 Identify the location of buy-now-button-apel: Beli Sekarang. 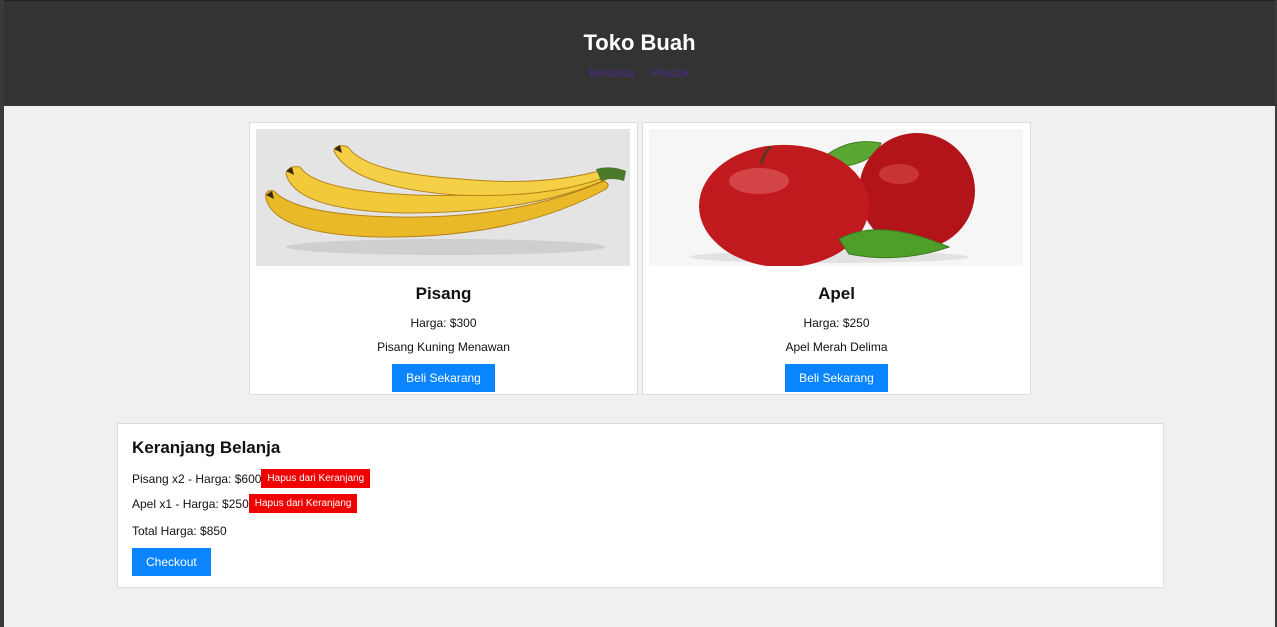
(836, 378).